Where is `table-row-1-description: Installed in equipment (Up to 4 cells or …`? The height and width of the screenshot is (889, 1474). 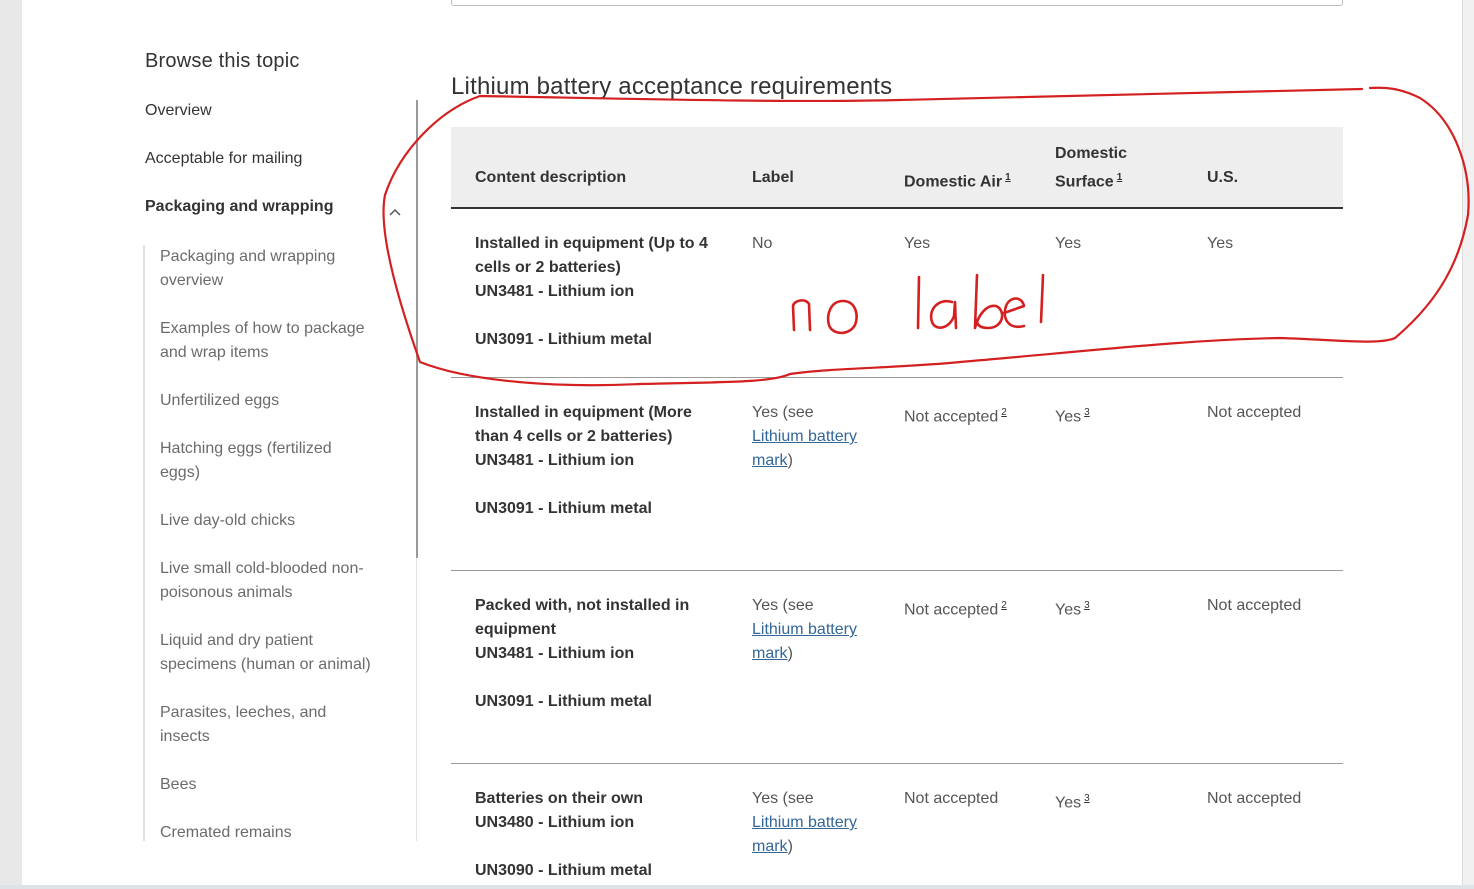 table-row-1-description: Installed in equipment (Up to 4 cells or … is located at coordinates (591, 291).